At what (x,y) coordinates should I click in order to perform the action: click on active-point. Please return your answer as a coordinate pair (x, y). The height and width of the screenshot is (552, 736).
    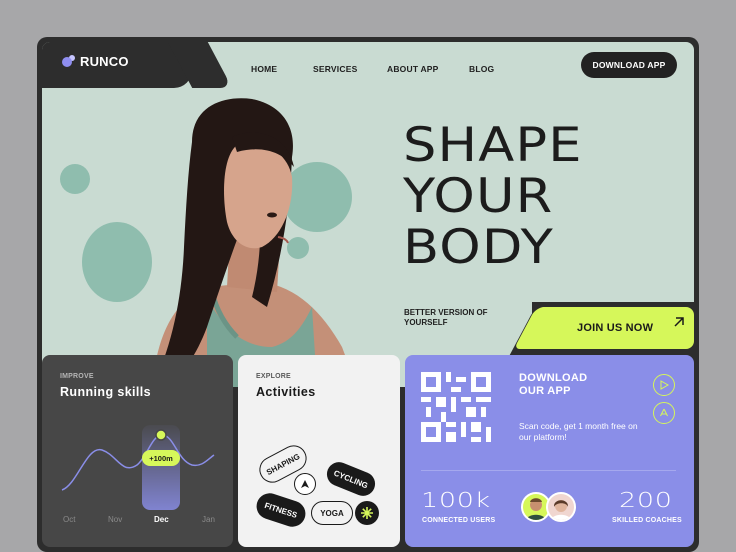
    Looking at the image, I should click on (161, 435).